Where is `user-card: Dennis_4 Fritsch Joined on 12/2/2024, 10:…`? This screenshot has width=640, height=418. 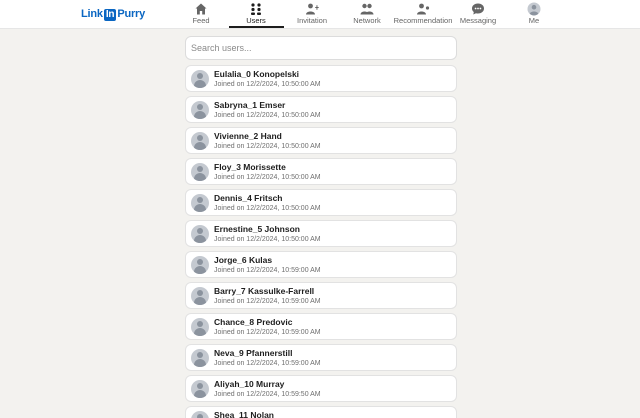
user-card: Dennis_4 Fritsch Joined on 12/2/2024, 10:… is located at coordinates (321, 202).